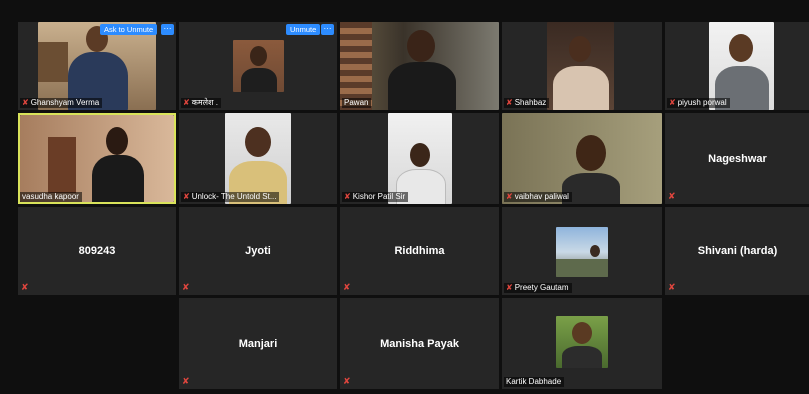 The width and height of the screenshot is (809, 394). I want to click on participant-tile: ✘ piyush porwal, so click(737, 66).